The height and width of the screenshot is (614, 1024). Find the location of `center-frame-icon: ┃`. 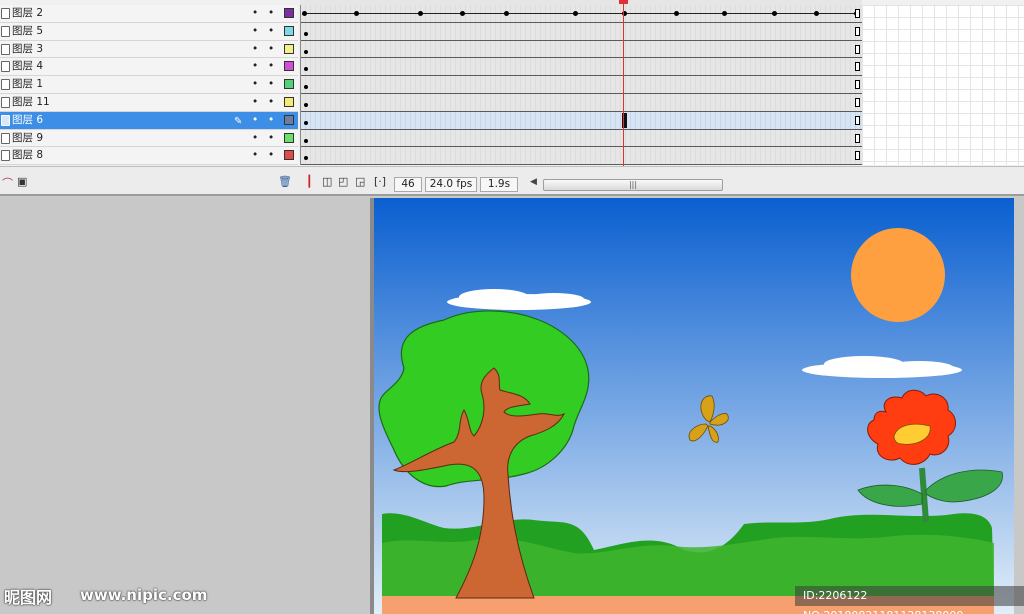

center-frame-icon: ┃ is located at coordinates (309, 181).